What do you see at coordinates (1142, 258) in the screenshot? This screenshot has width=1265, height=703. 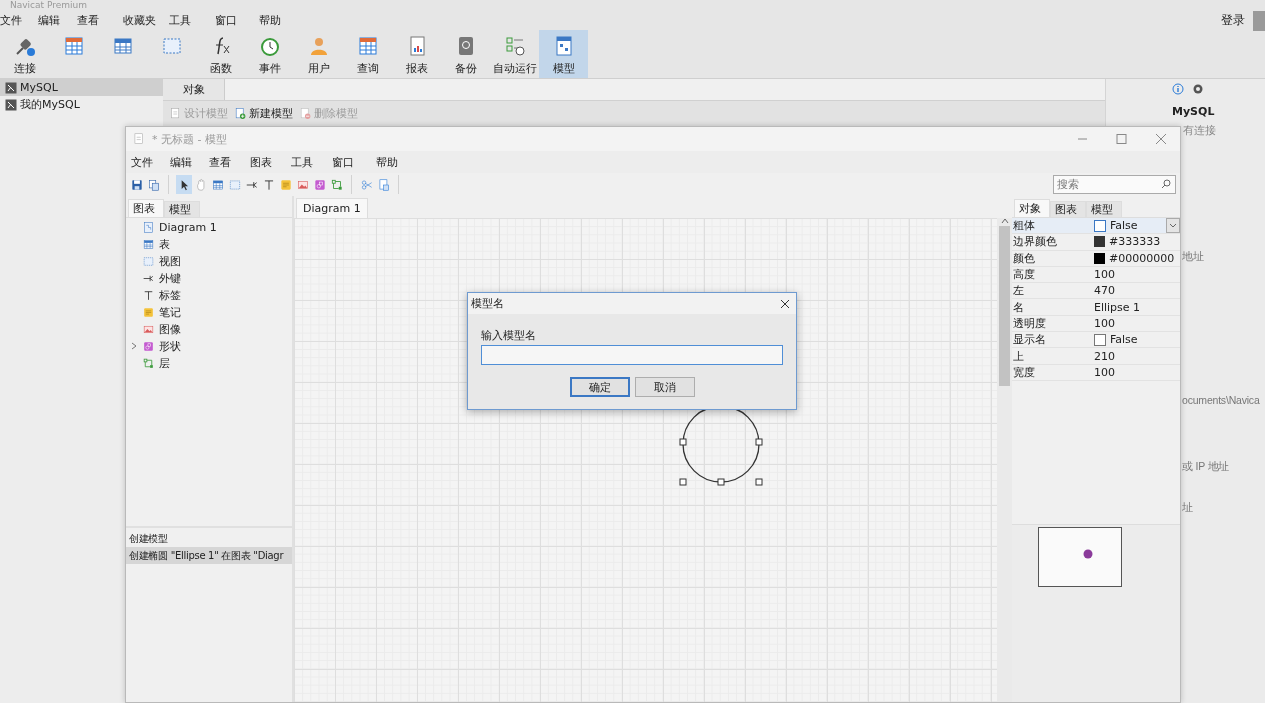 I see `property-value: #00000000` at bounding box center [1142, 258].